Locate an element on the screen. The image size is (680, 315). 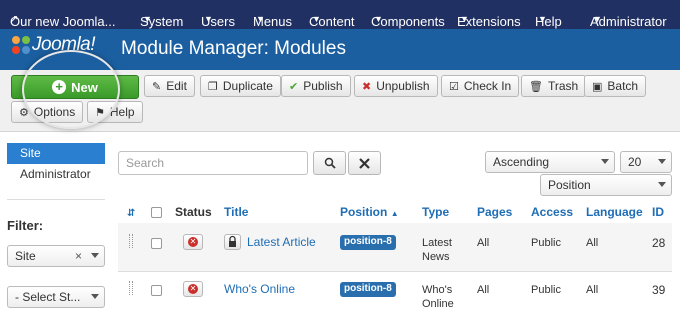
options-button-label: Options is located at coordinates (54, 112).